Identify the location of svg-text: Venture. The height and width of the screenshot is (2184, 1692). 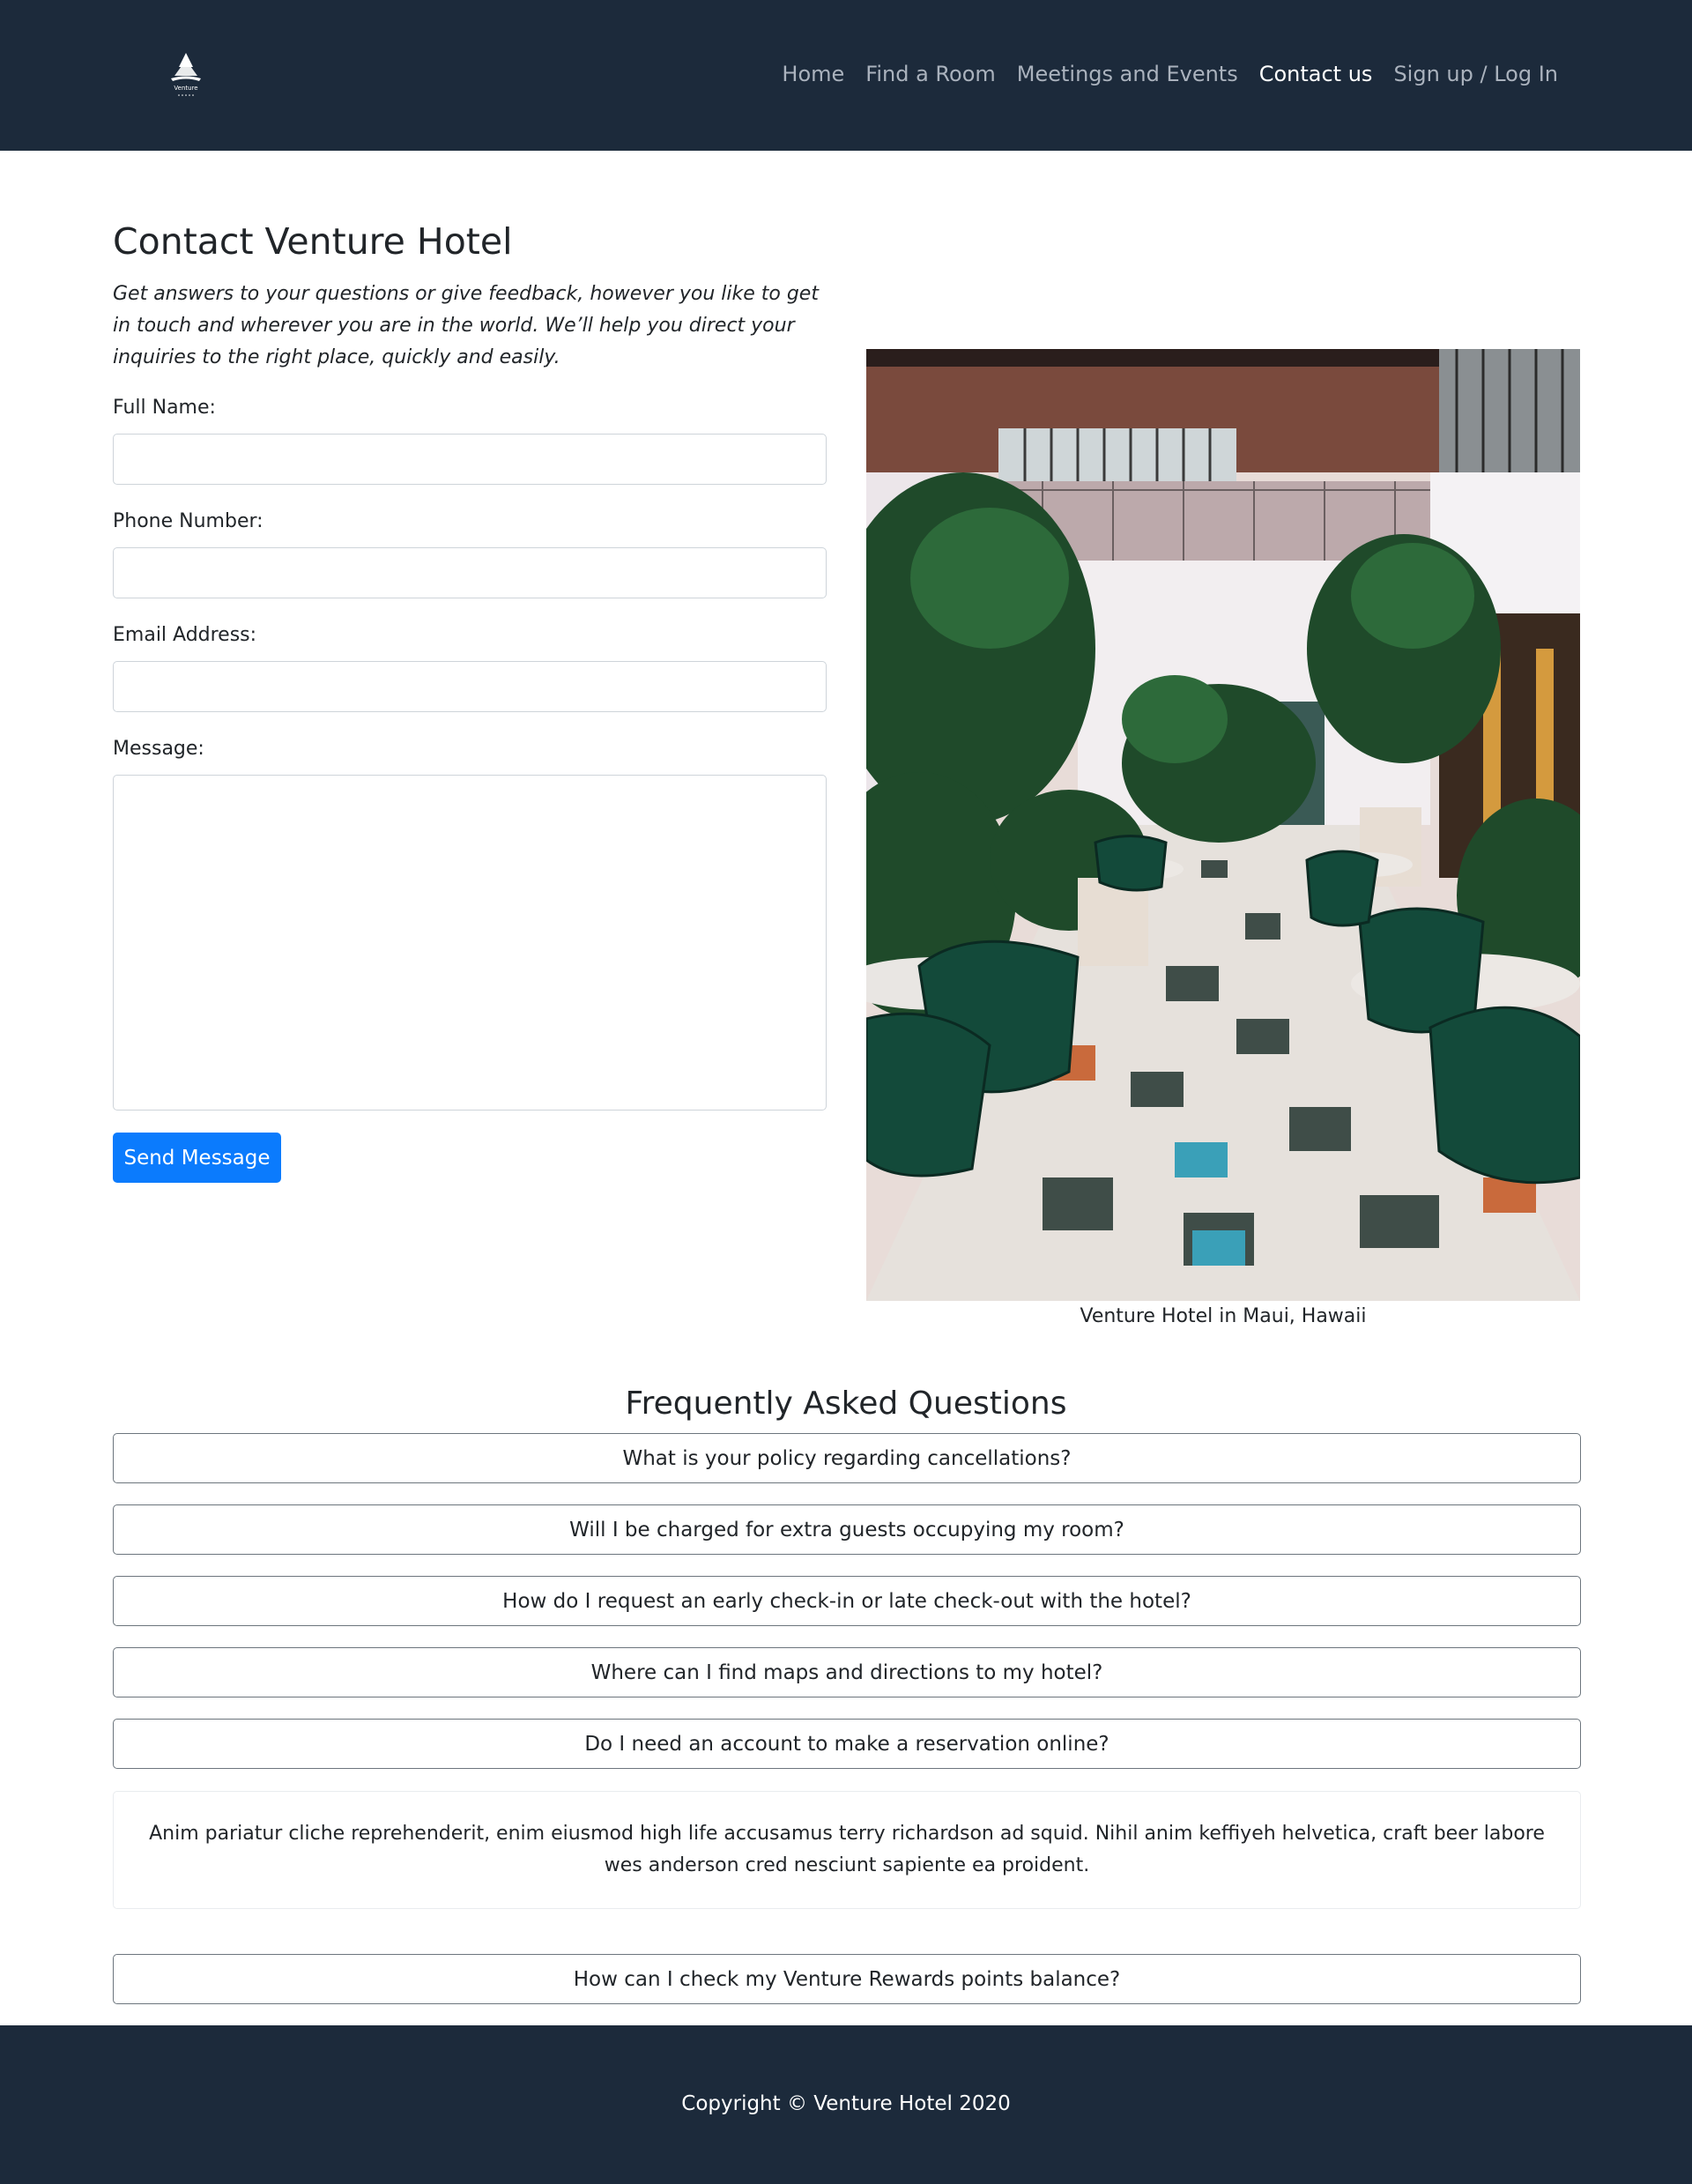
(185, 88).